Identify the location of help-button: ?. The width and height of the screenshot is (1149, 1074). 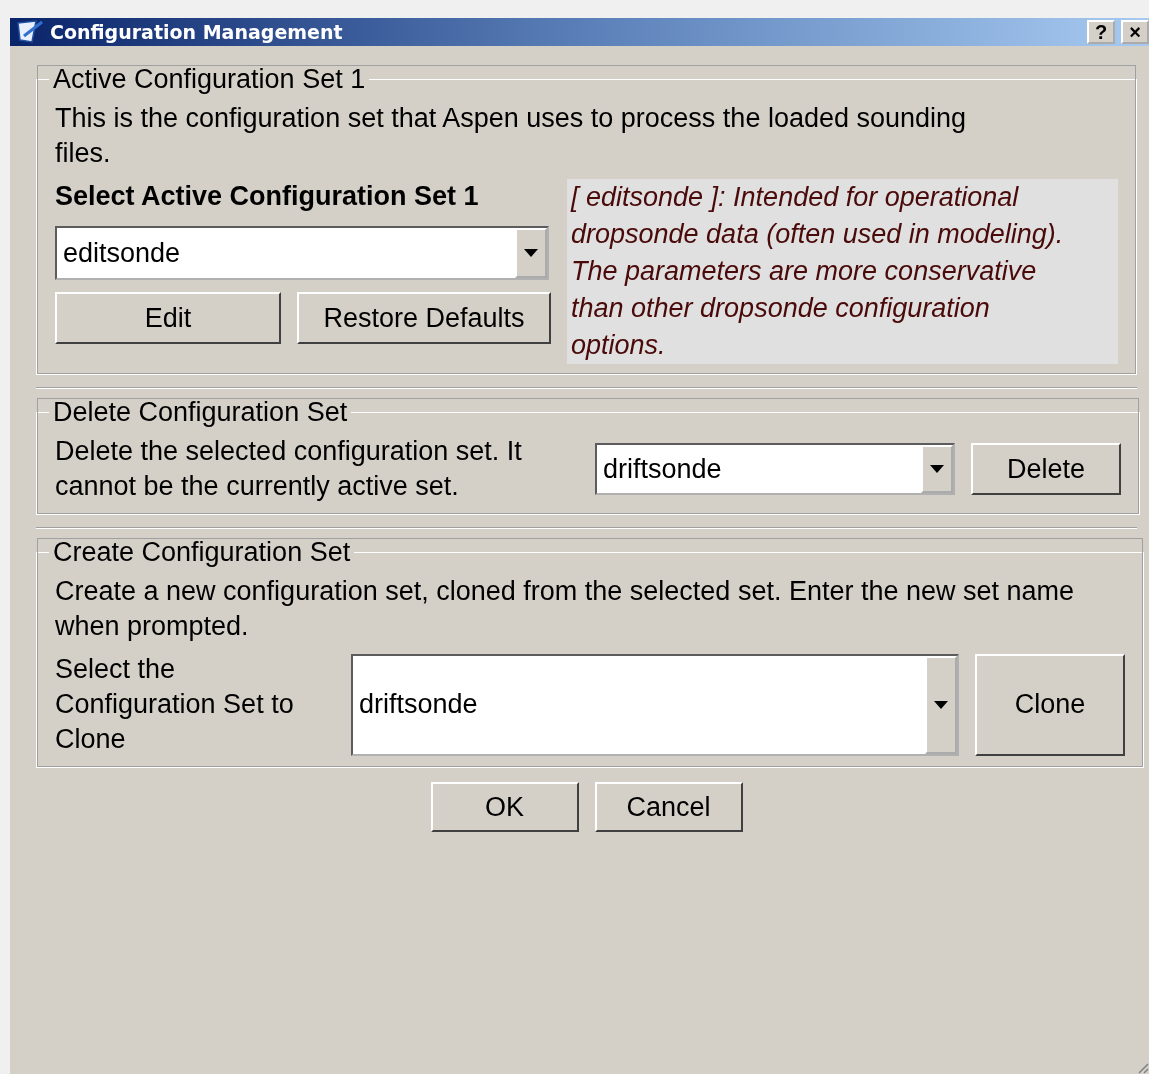
(1101, 32).